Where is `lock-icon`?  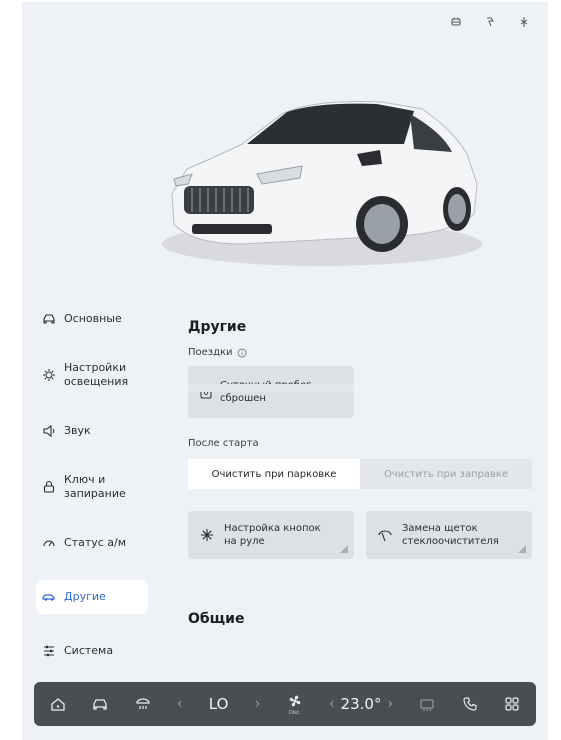 lock-icon is located at coordinates (49, 487).